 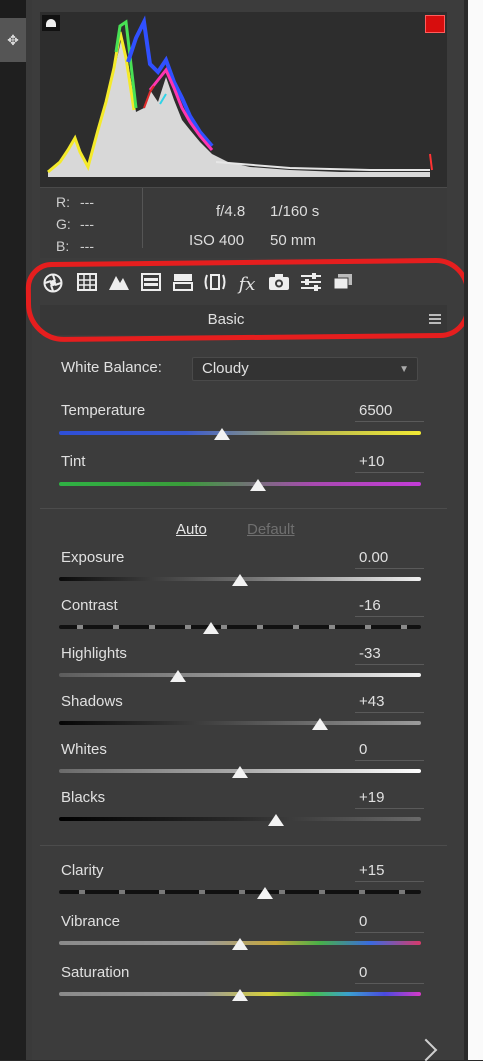 What do you see at coordinates (240, 944) in the screenshot?
I see `vibrance-slider-thumb` at bounding box center [240, 944].